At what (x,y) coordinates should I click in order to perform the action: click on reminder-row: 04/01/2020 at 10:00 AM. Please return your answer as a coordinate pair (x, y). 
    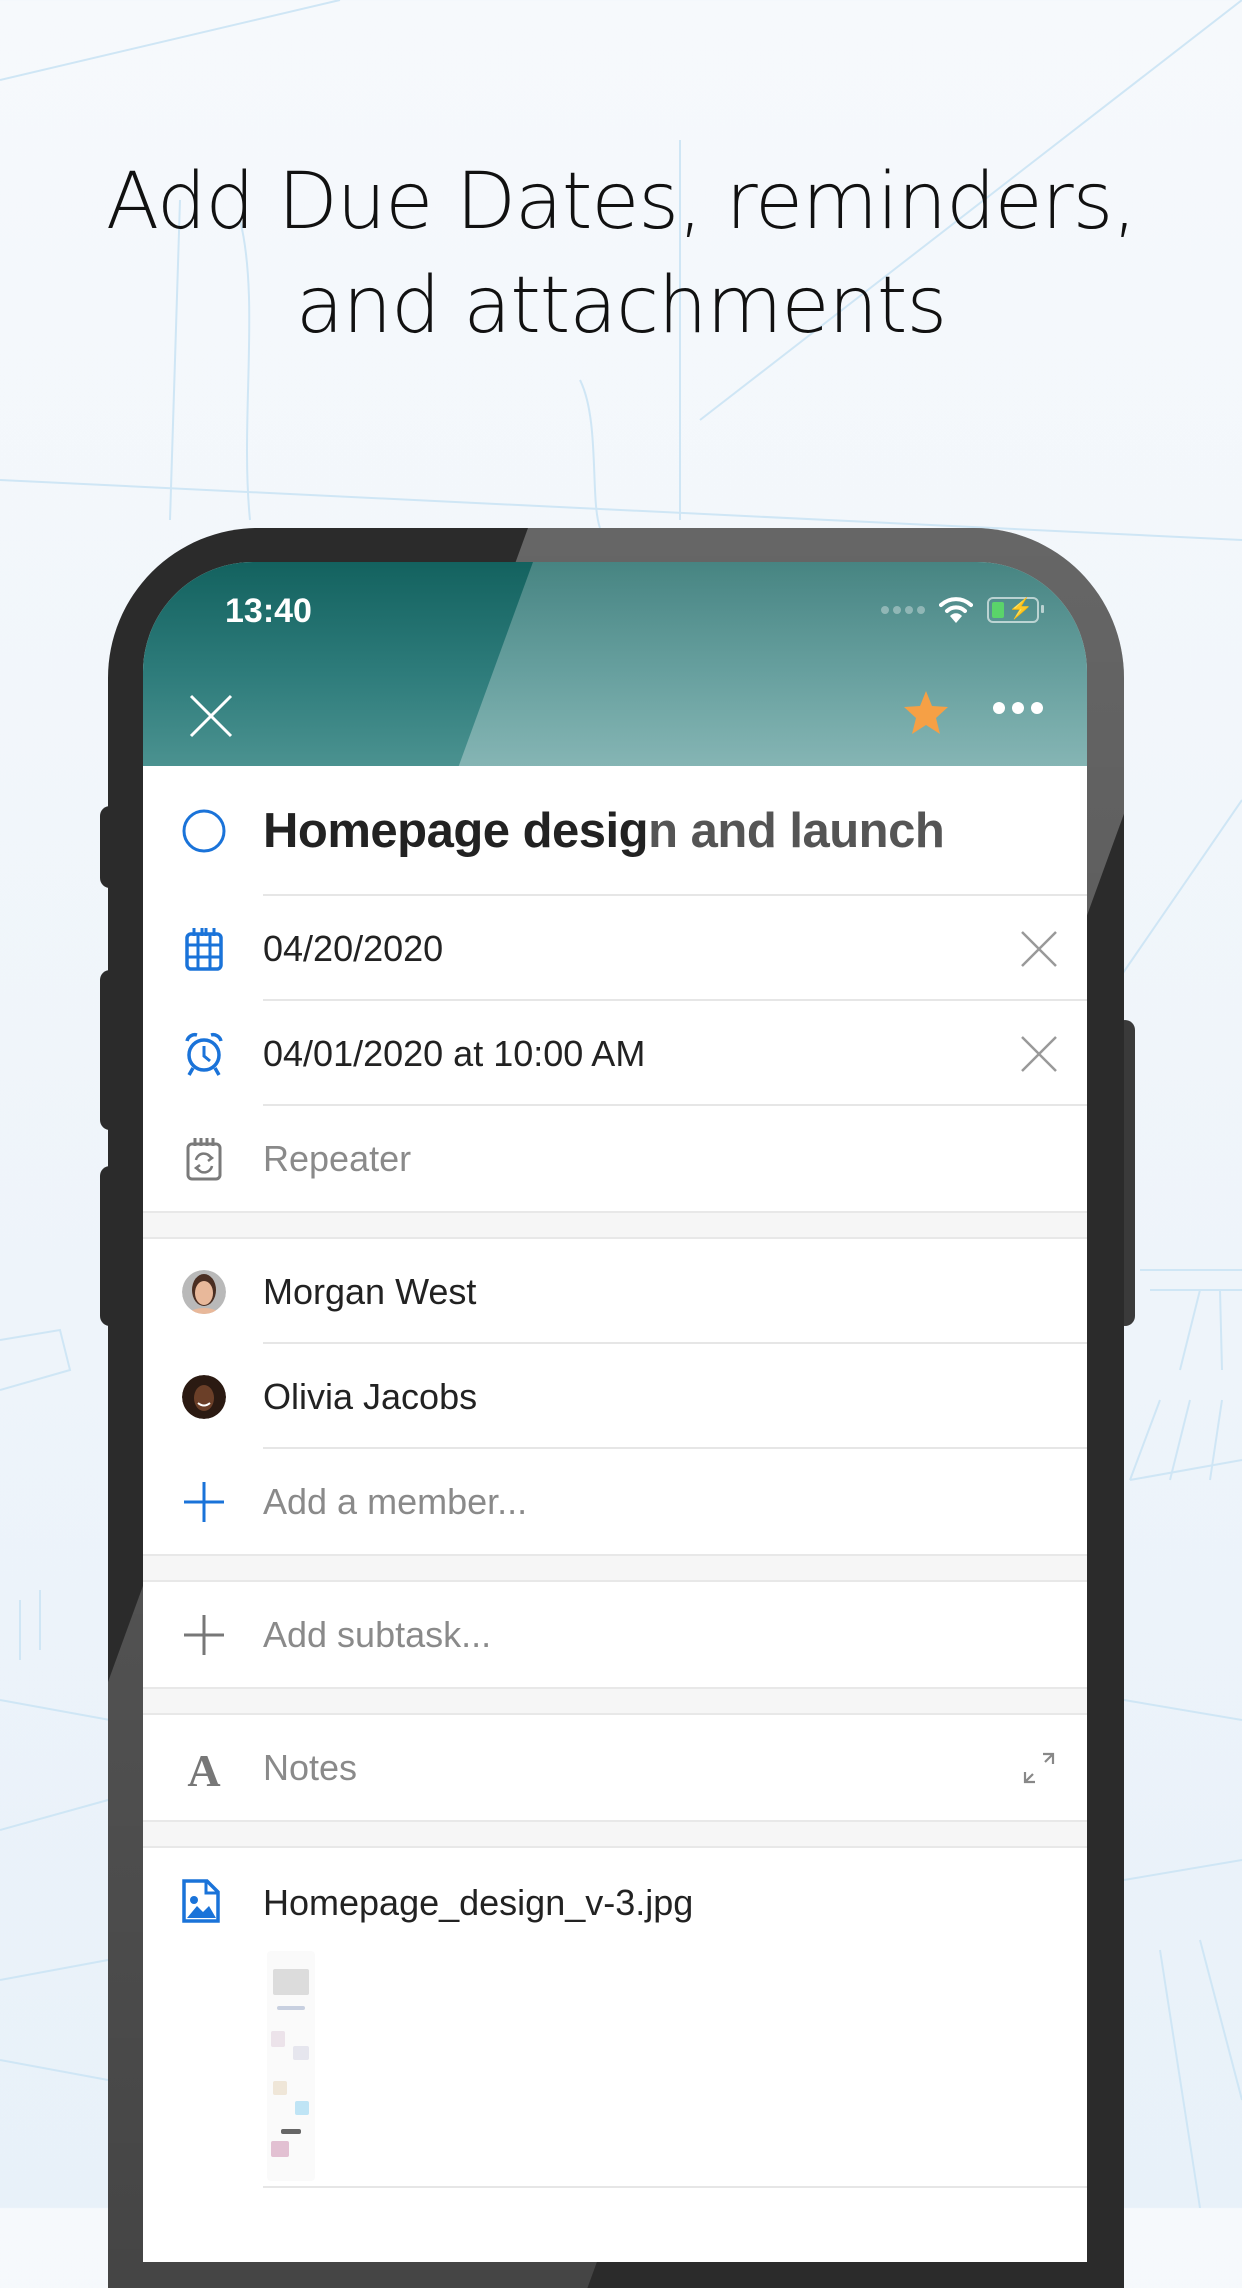
    Looking at the image, I should click on (615, 1053).